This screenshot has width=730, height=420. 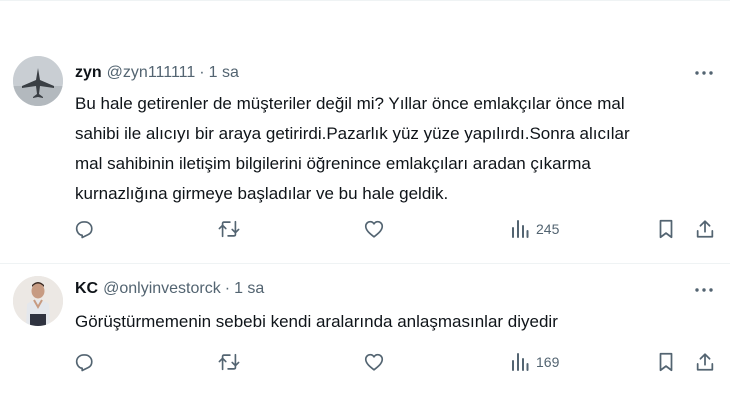 What do you see at coordinates (151, 73) in the screenshot?
I see `author-handle: @zyn111111` at bounding box center [151, 73].